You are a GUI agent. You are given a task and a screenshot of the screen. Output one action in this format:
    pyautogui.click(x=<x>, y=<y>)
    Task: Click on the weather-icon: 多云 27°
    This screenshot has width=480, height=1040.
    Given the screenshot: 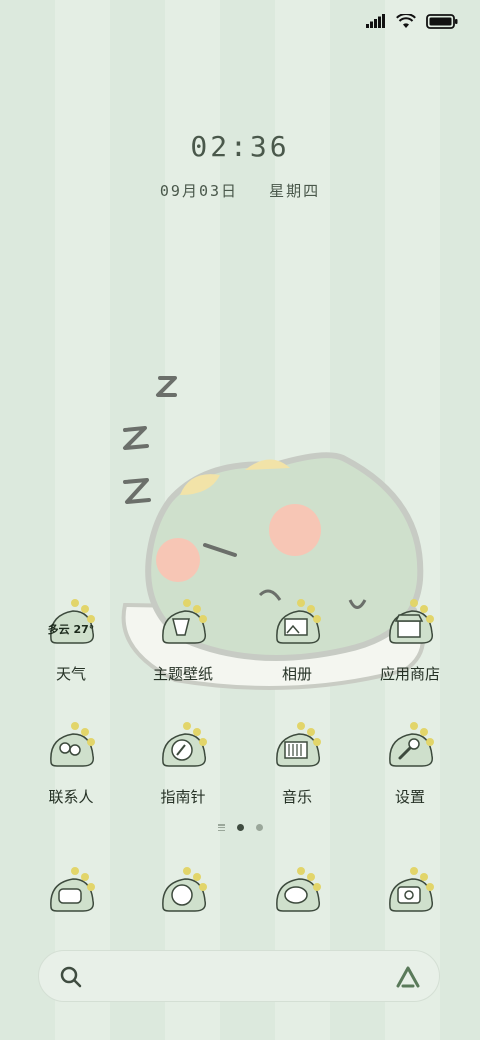 What is the action you would take?
    pyautogui.click(x=71, y=625)
    